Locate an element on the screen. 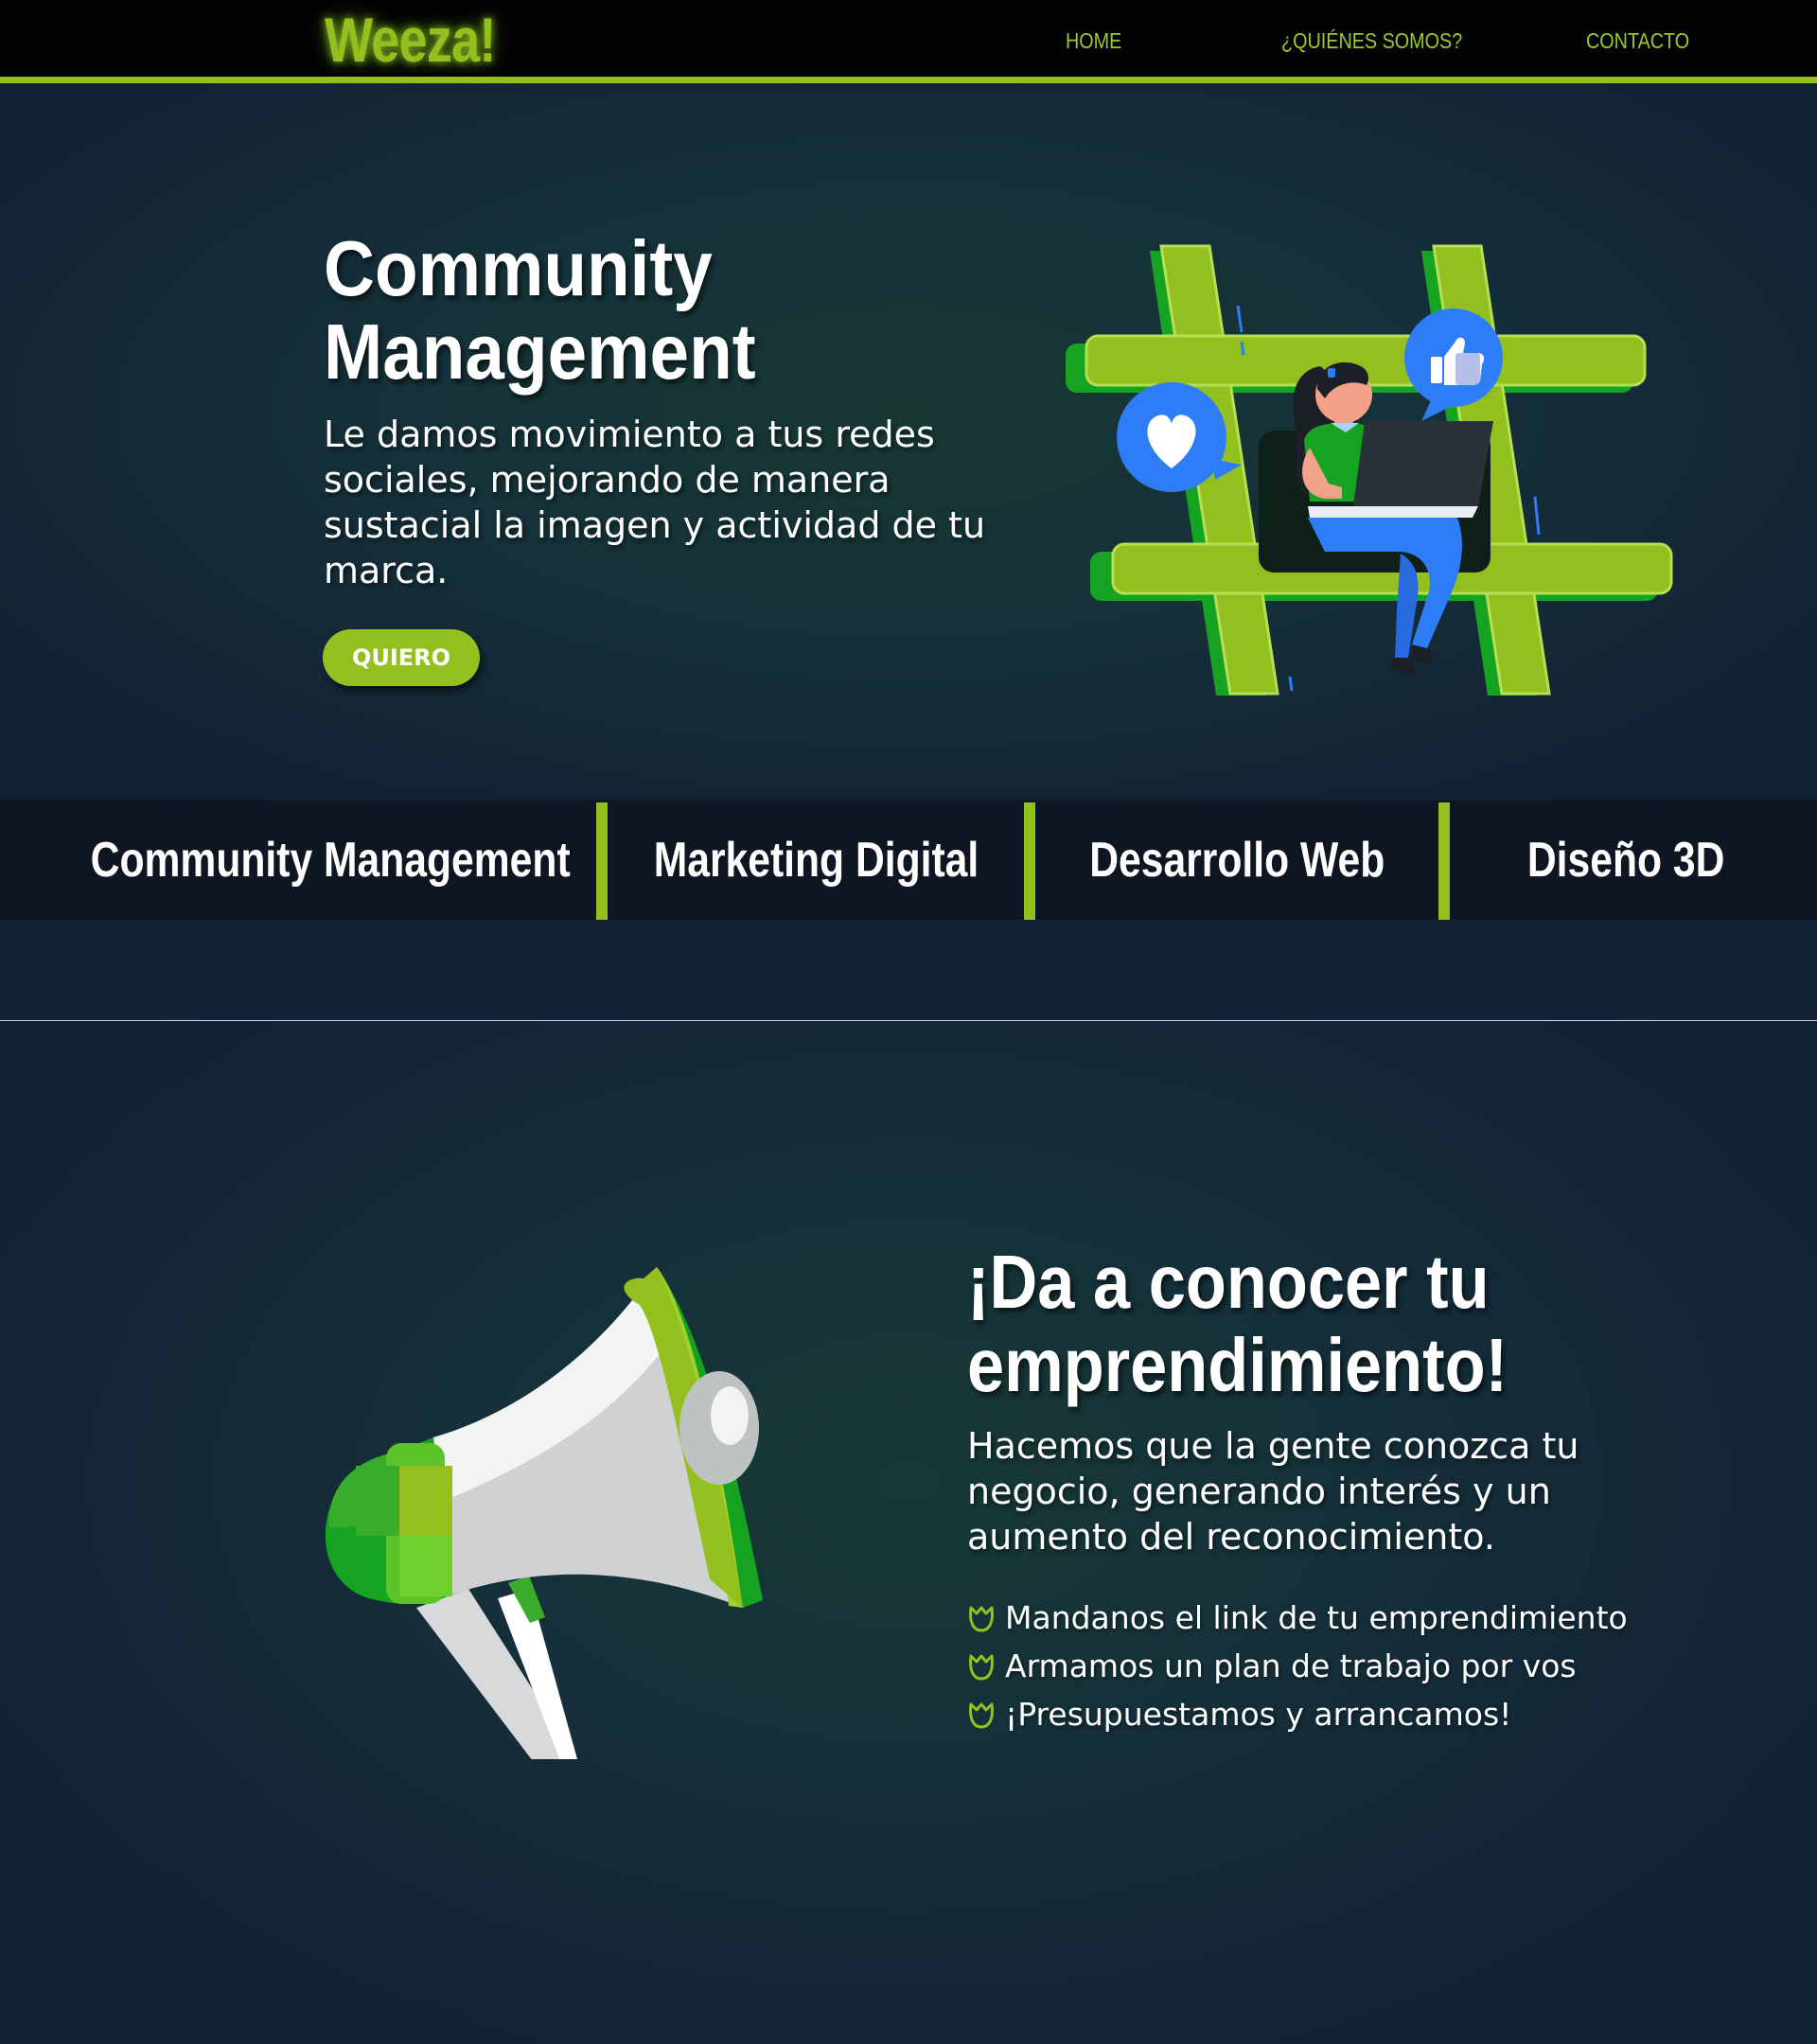 This screenshot has height=2044, width=1817. nav-link-quienes-somos: ¿QUIÉNES SOMOS? is located at coordinates (1371, 41).